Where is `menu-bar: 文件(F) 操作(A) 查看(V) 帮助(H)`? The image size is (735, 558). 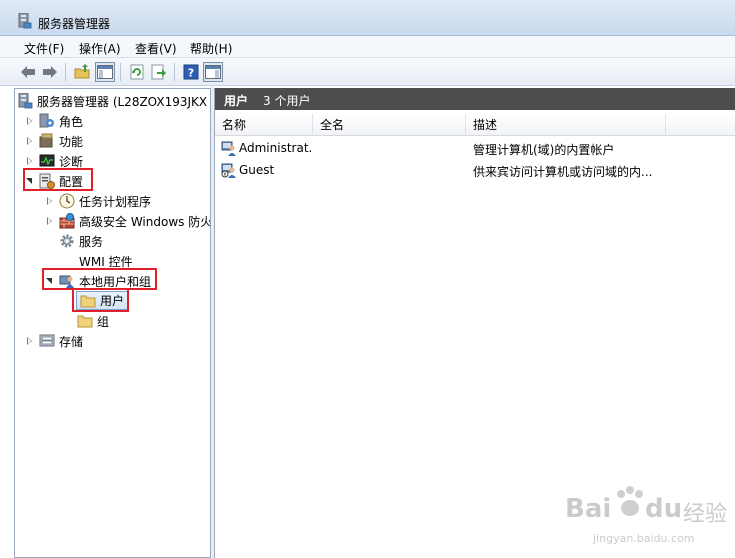
menu-bar: 文件(F) 操作(A) 查看(V) 帮助(H) is located at coordinates (367, 47).